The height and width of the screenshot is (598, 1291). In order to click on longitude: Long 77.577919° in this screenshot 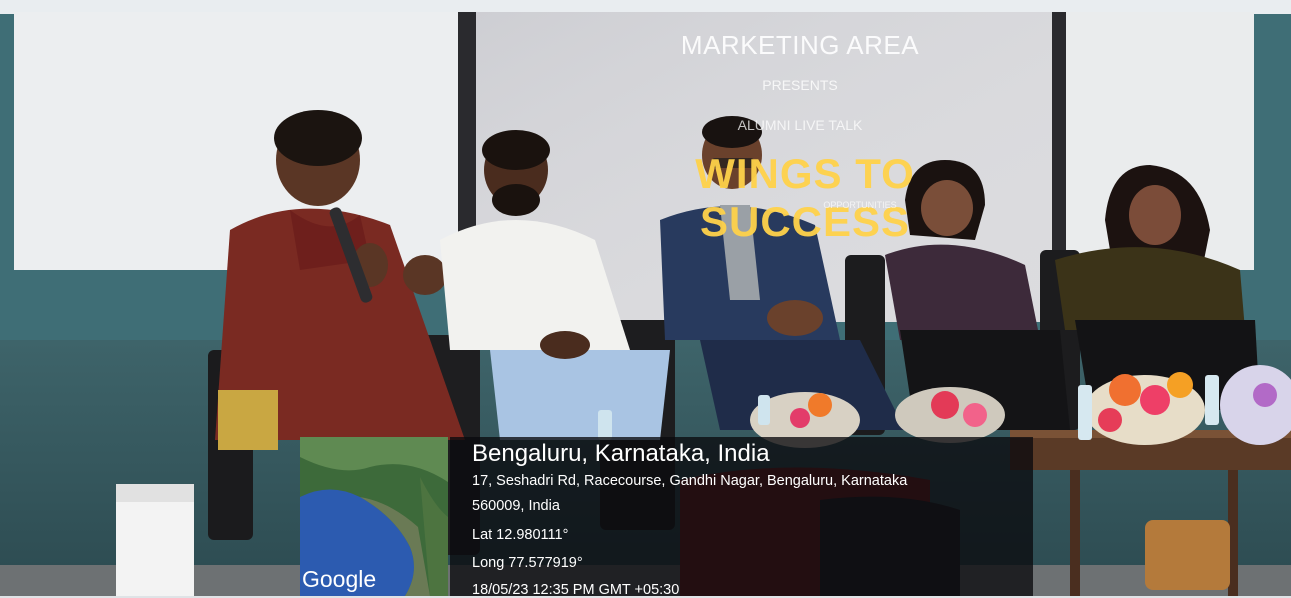, I will do `click(527, 563)`.